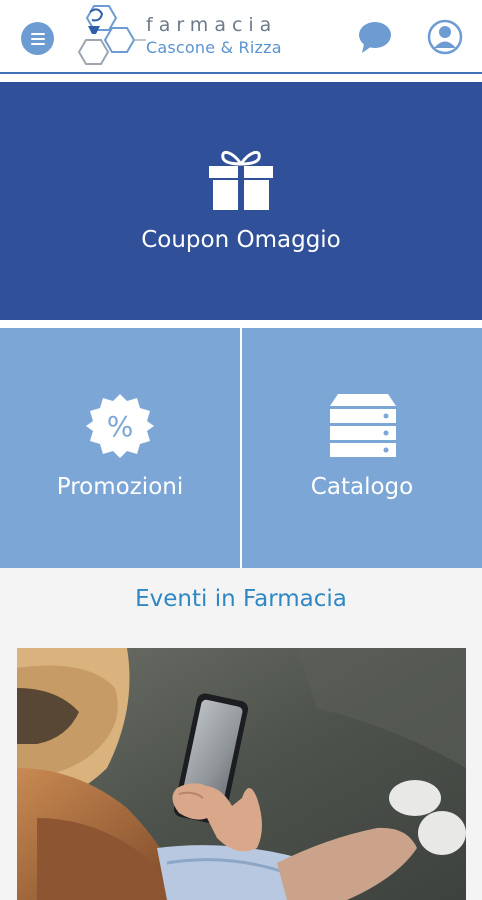 The width and height of the screenshot is (482, 900). I want to click on gift-icon, so click(241, 180).